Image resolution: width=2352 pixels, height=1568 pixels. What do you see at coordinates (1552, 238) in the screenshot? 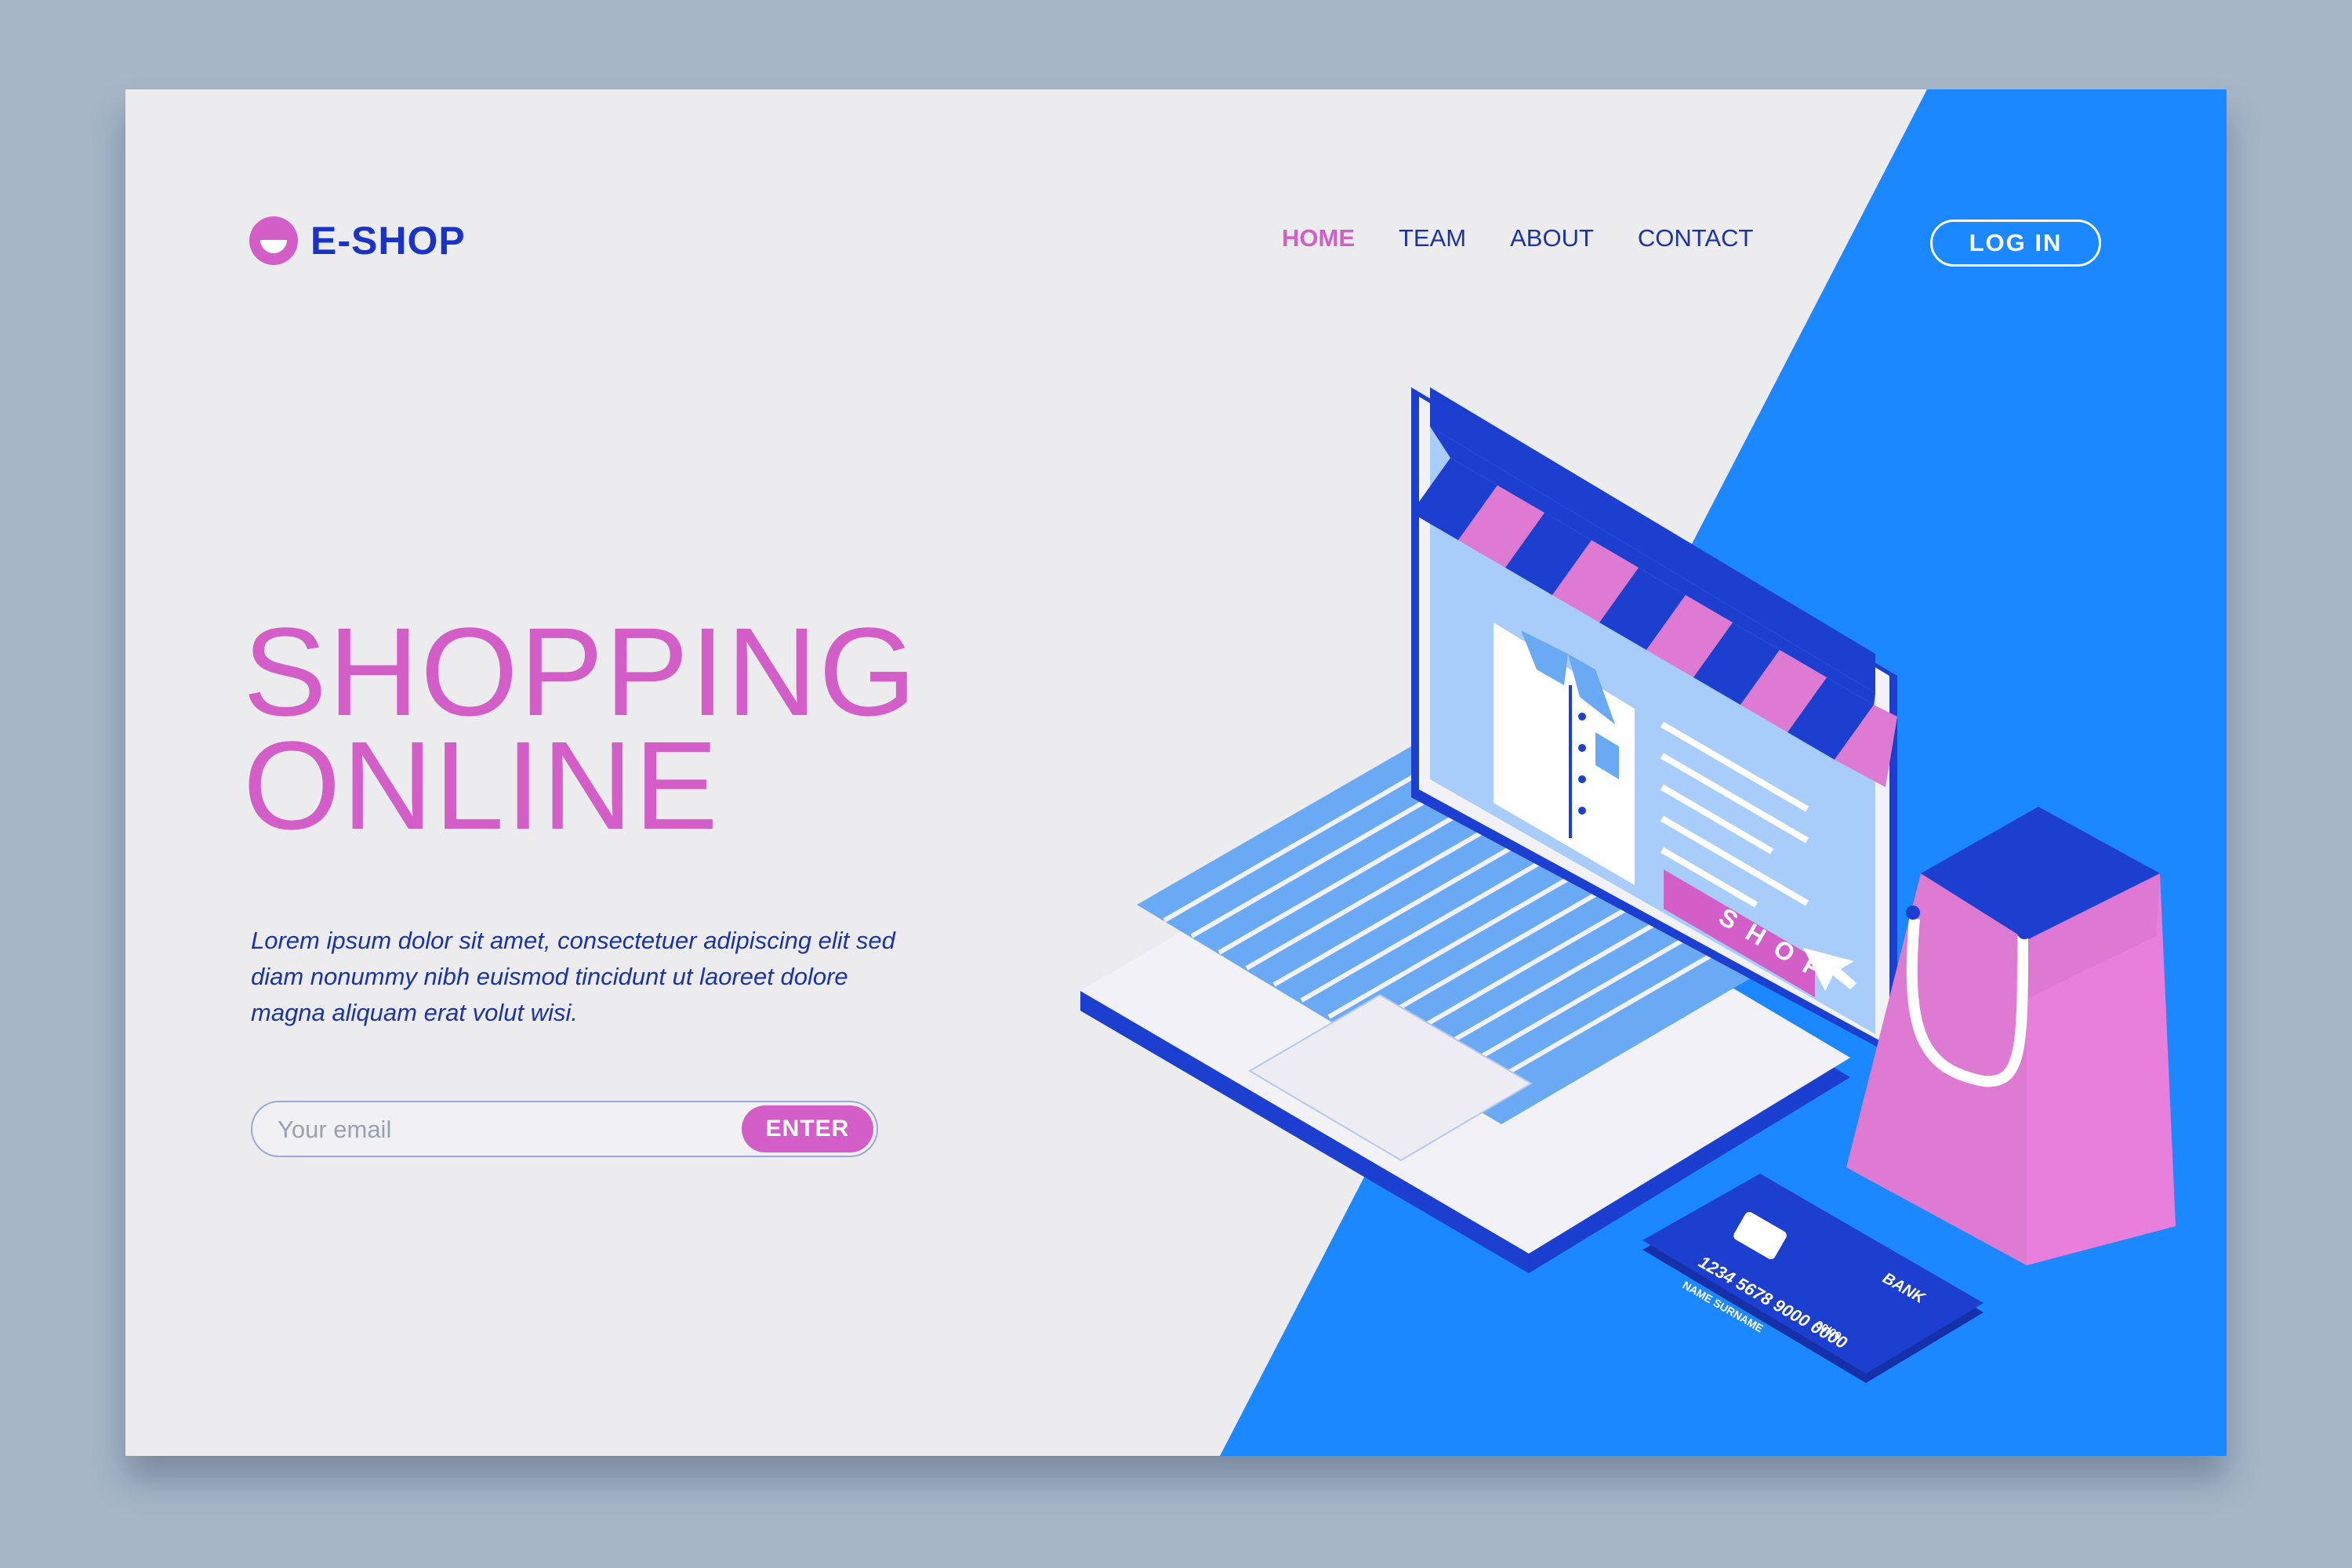
I see `nav-about: ABOUT` at bounding box center [1552, 238].